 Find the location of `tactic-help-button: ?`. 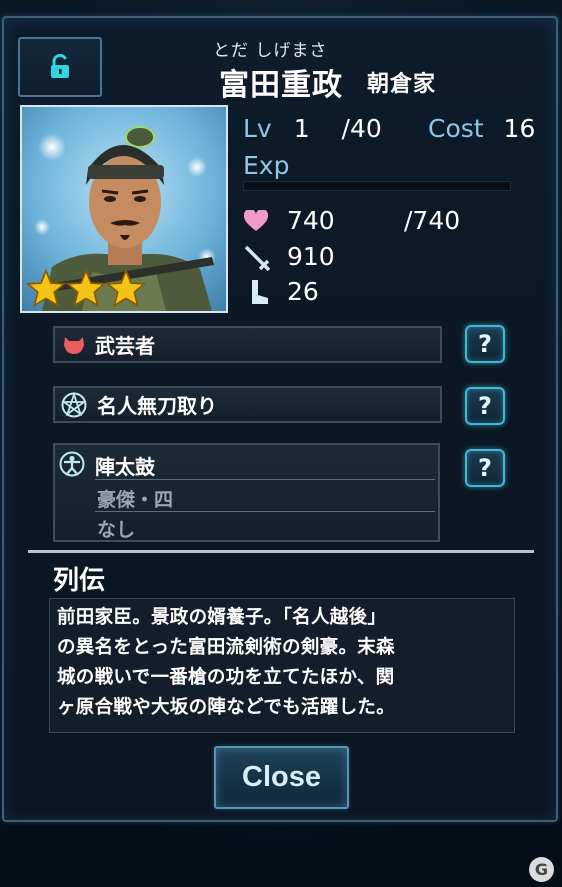

tactic-help-button: ? is located at coordinates (485, 468).